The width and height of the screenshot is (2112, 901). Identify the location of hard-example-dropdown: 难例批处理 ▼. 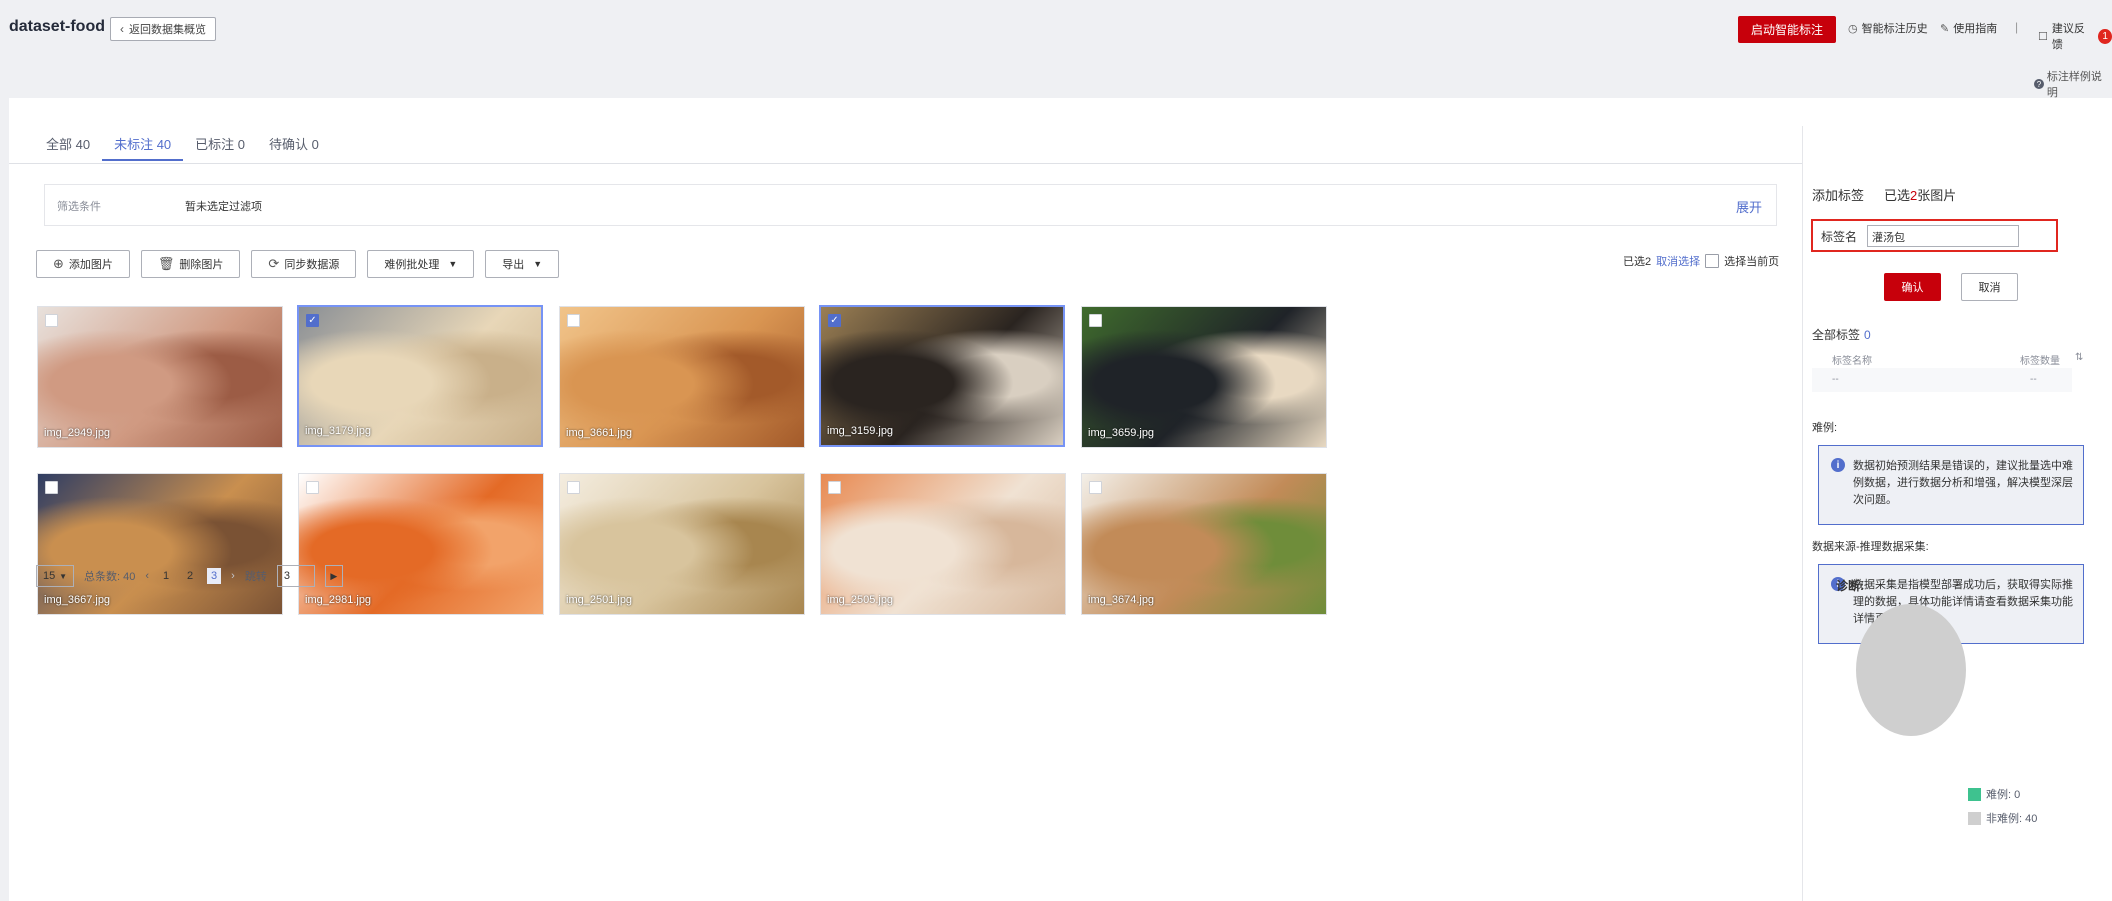
(421, 264).